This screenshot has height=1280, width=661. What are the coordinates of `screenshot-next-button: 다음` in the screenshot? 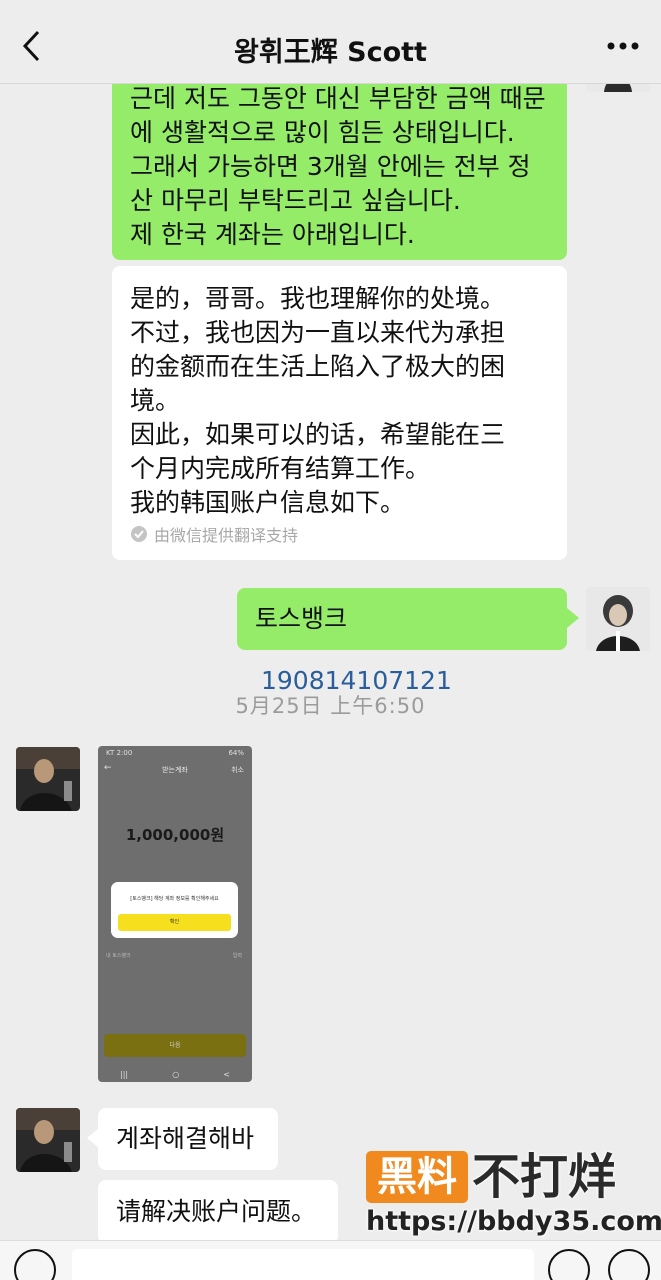 It's located at (175, 1045).